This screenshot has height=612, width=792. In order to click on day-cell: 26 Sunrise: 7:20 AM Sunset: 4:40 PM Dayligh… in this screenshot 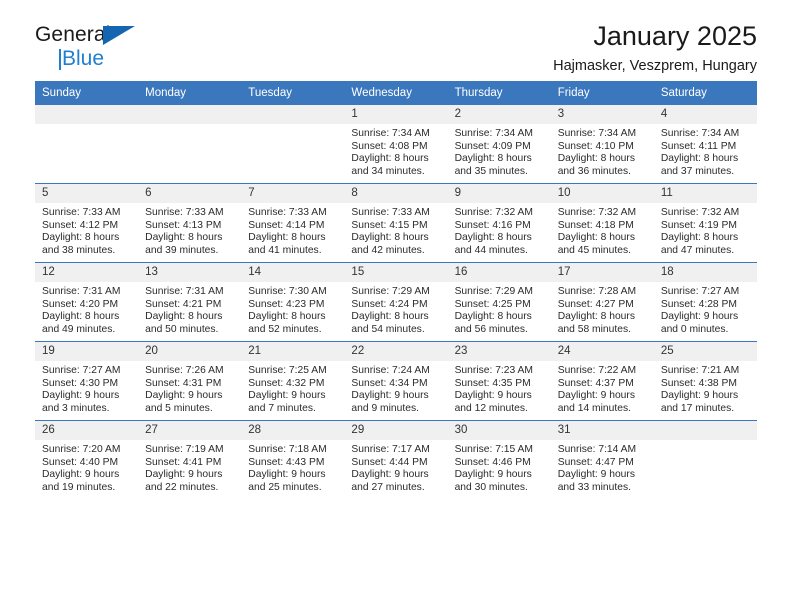, I will do `click(87, 459)`.